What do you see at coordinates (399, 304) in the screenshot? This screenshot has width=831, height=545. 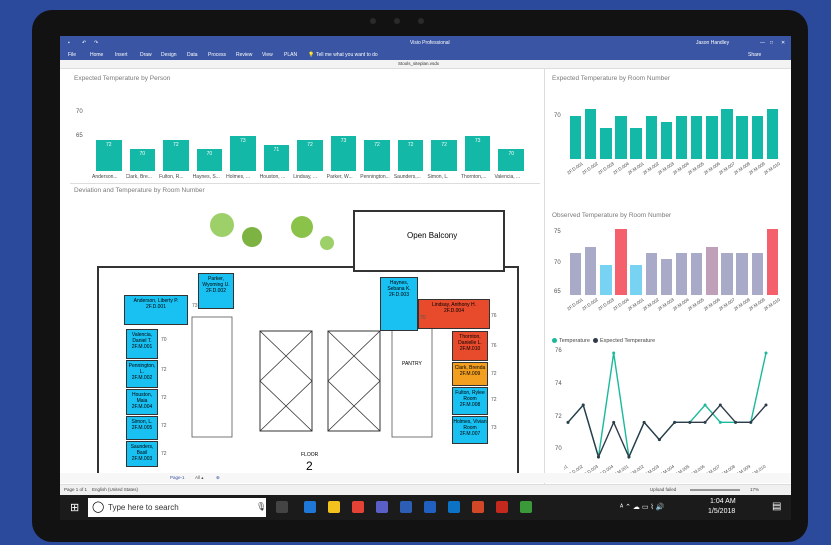 I see `room-shape: Haynes, Sebana K. 2F.D.003` at bounding box center [399, 304].